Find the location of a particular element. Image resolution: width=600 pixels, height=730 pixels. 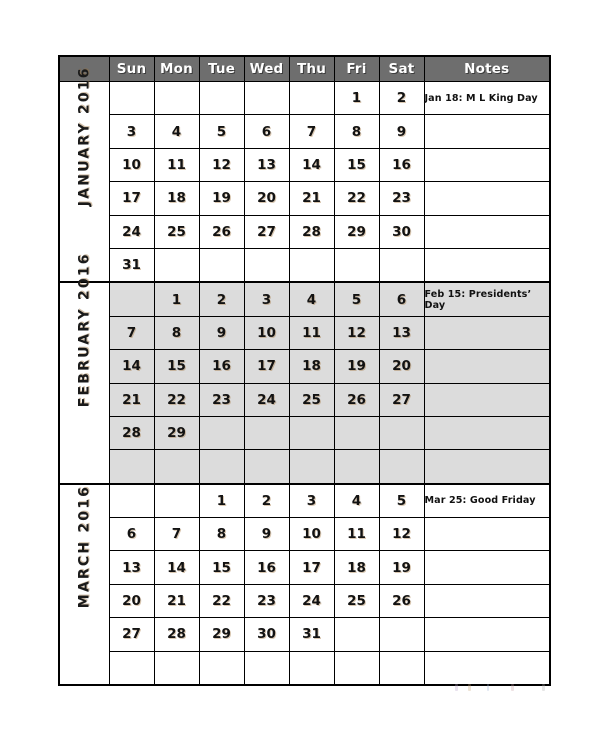

day-cell: 28 is located at coordinates (176, 634).